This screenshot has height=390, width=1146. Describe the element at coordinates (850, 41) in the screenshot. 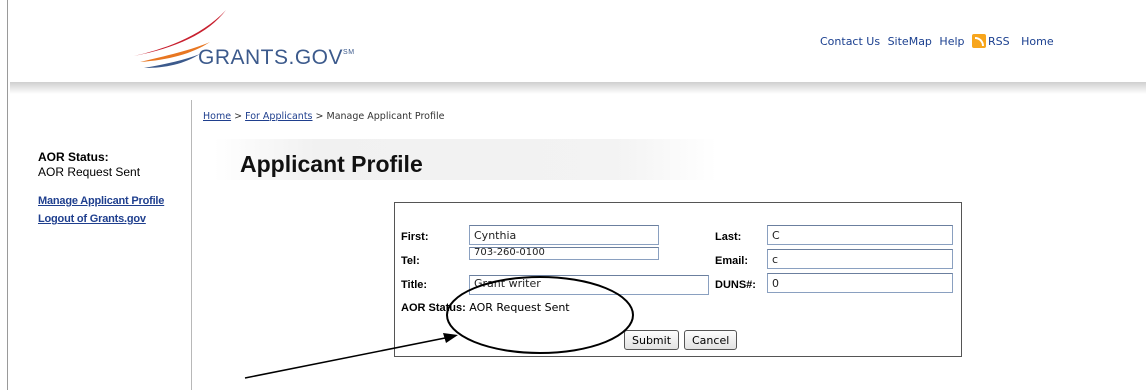

I see `contact-us-link: Contact Us` at that location.